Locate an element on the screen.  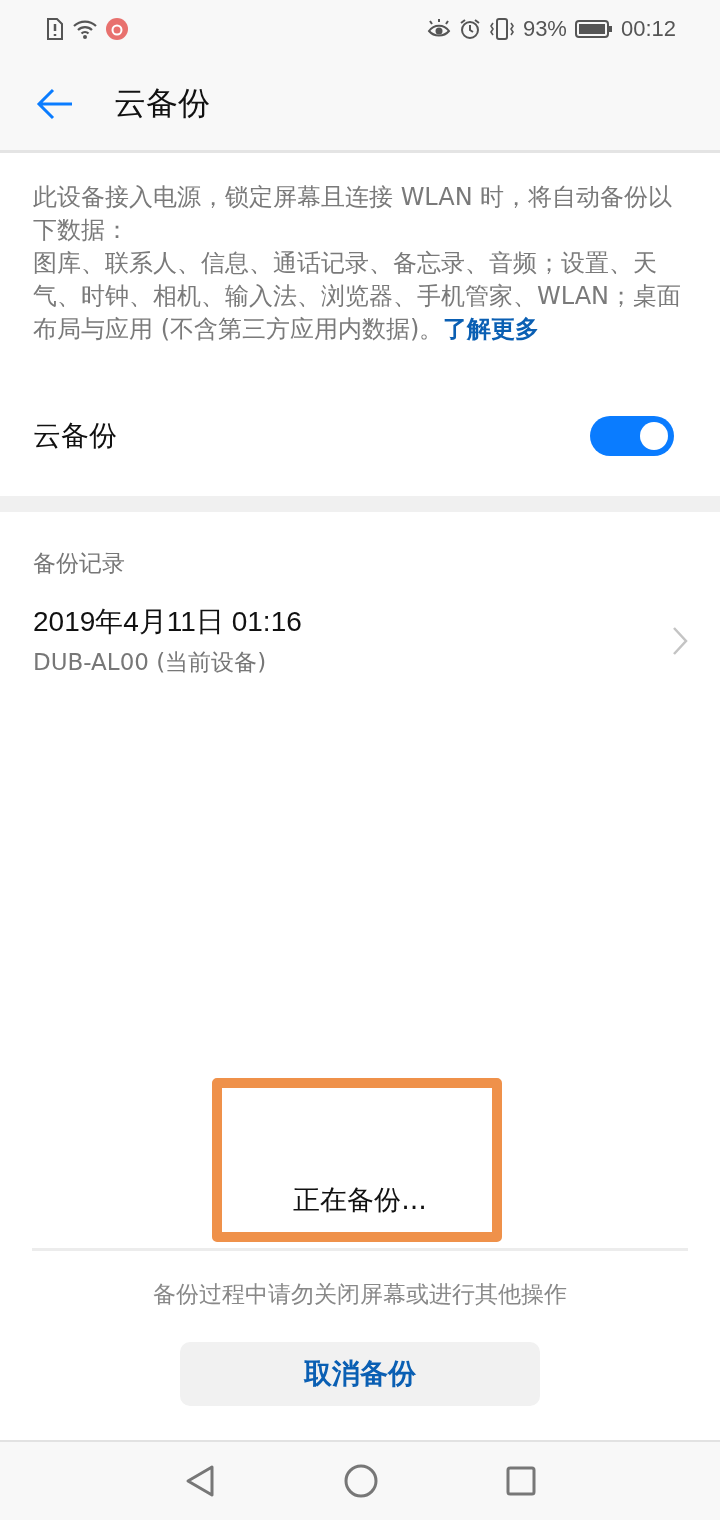
cloud-backup-switch is located at coordinates (632, 436).